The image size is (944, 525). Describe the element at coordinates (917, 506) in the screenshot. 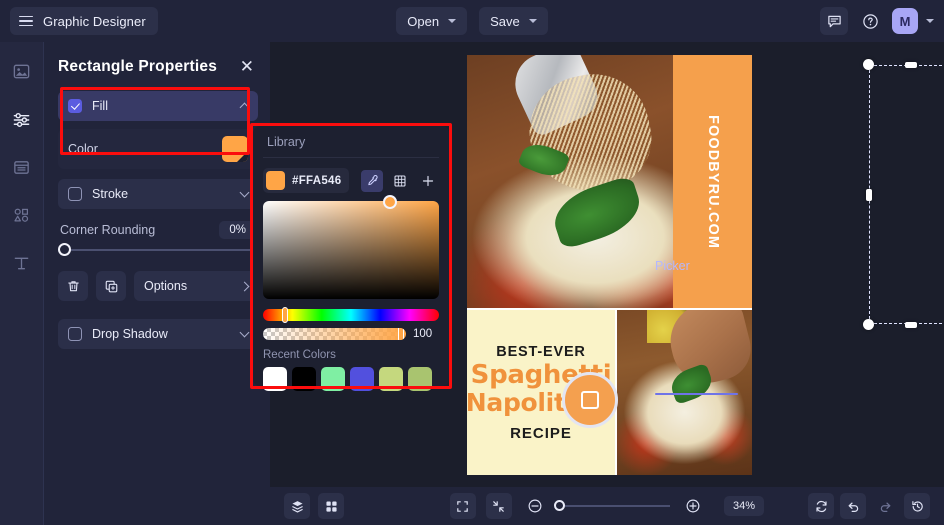

I see `history-button` at that location.